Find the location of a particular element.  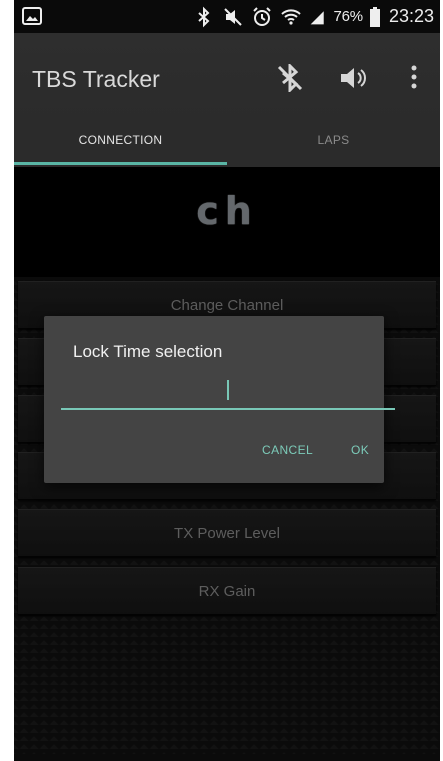

tab-connection-label: CONNECTION is located at coordinates (120, 140).